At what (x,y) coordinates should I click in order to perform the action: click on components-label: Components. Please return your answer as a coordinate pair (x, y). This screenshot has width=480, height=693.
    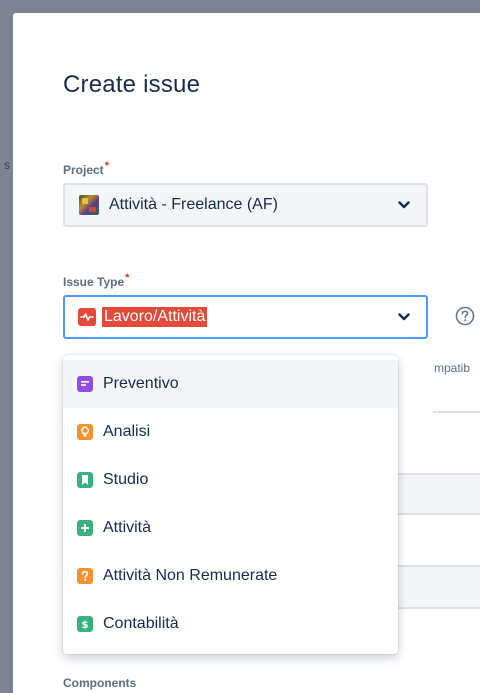
    Looking at the image, I should click on (100, 683).